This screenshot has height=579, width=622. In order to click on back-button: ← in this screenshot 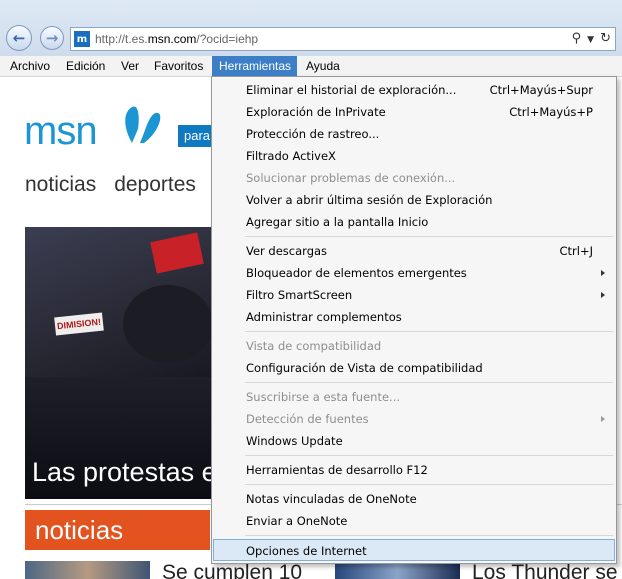, I will do `click(19, 38)`.